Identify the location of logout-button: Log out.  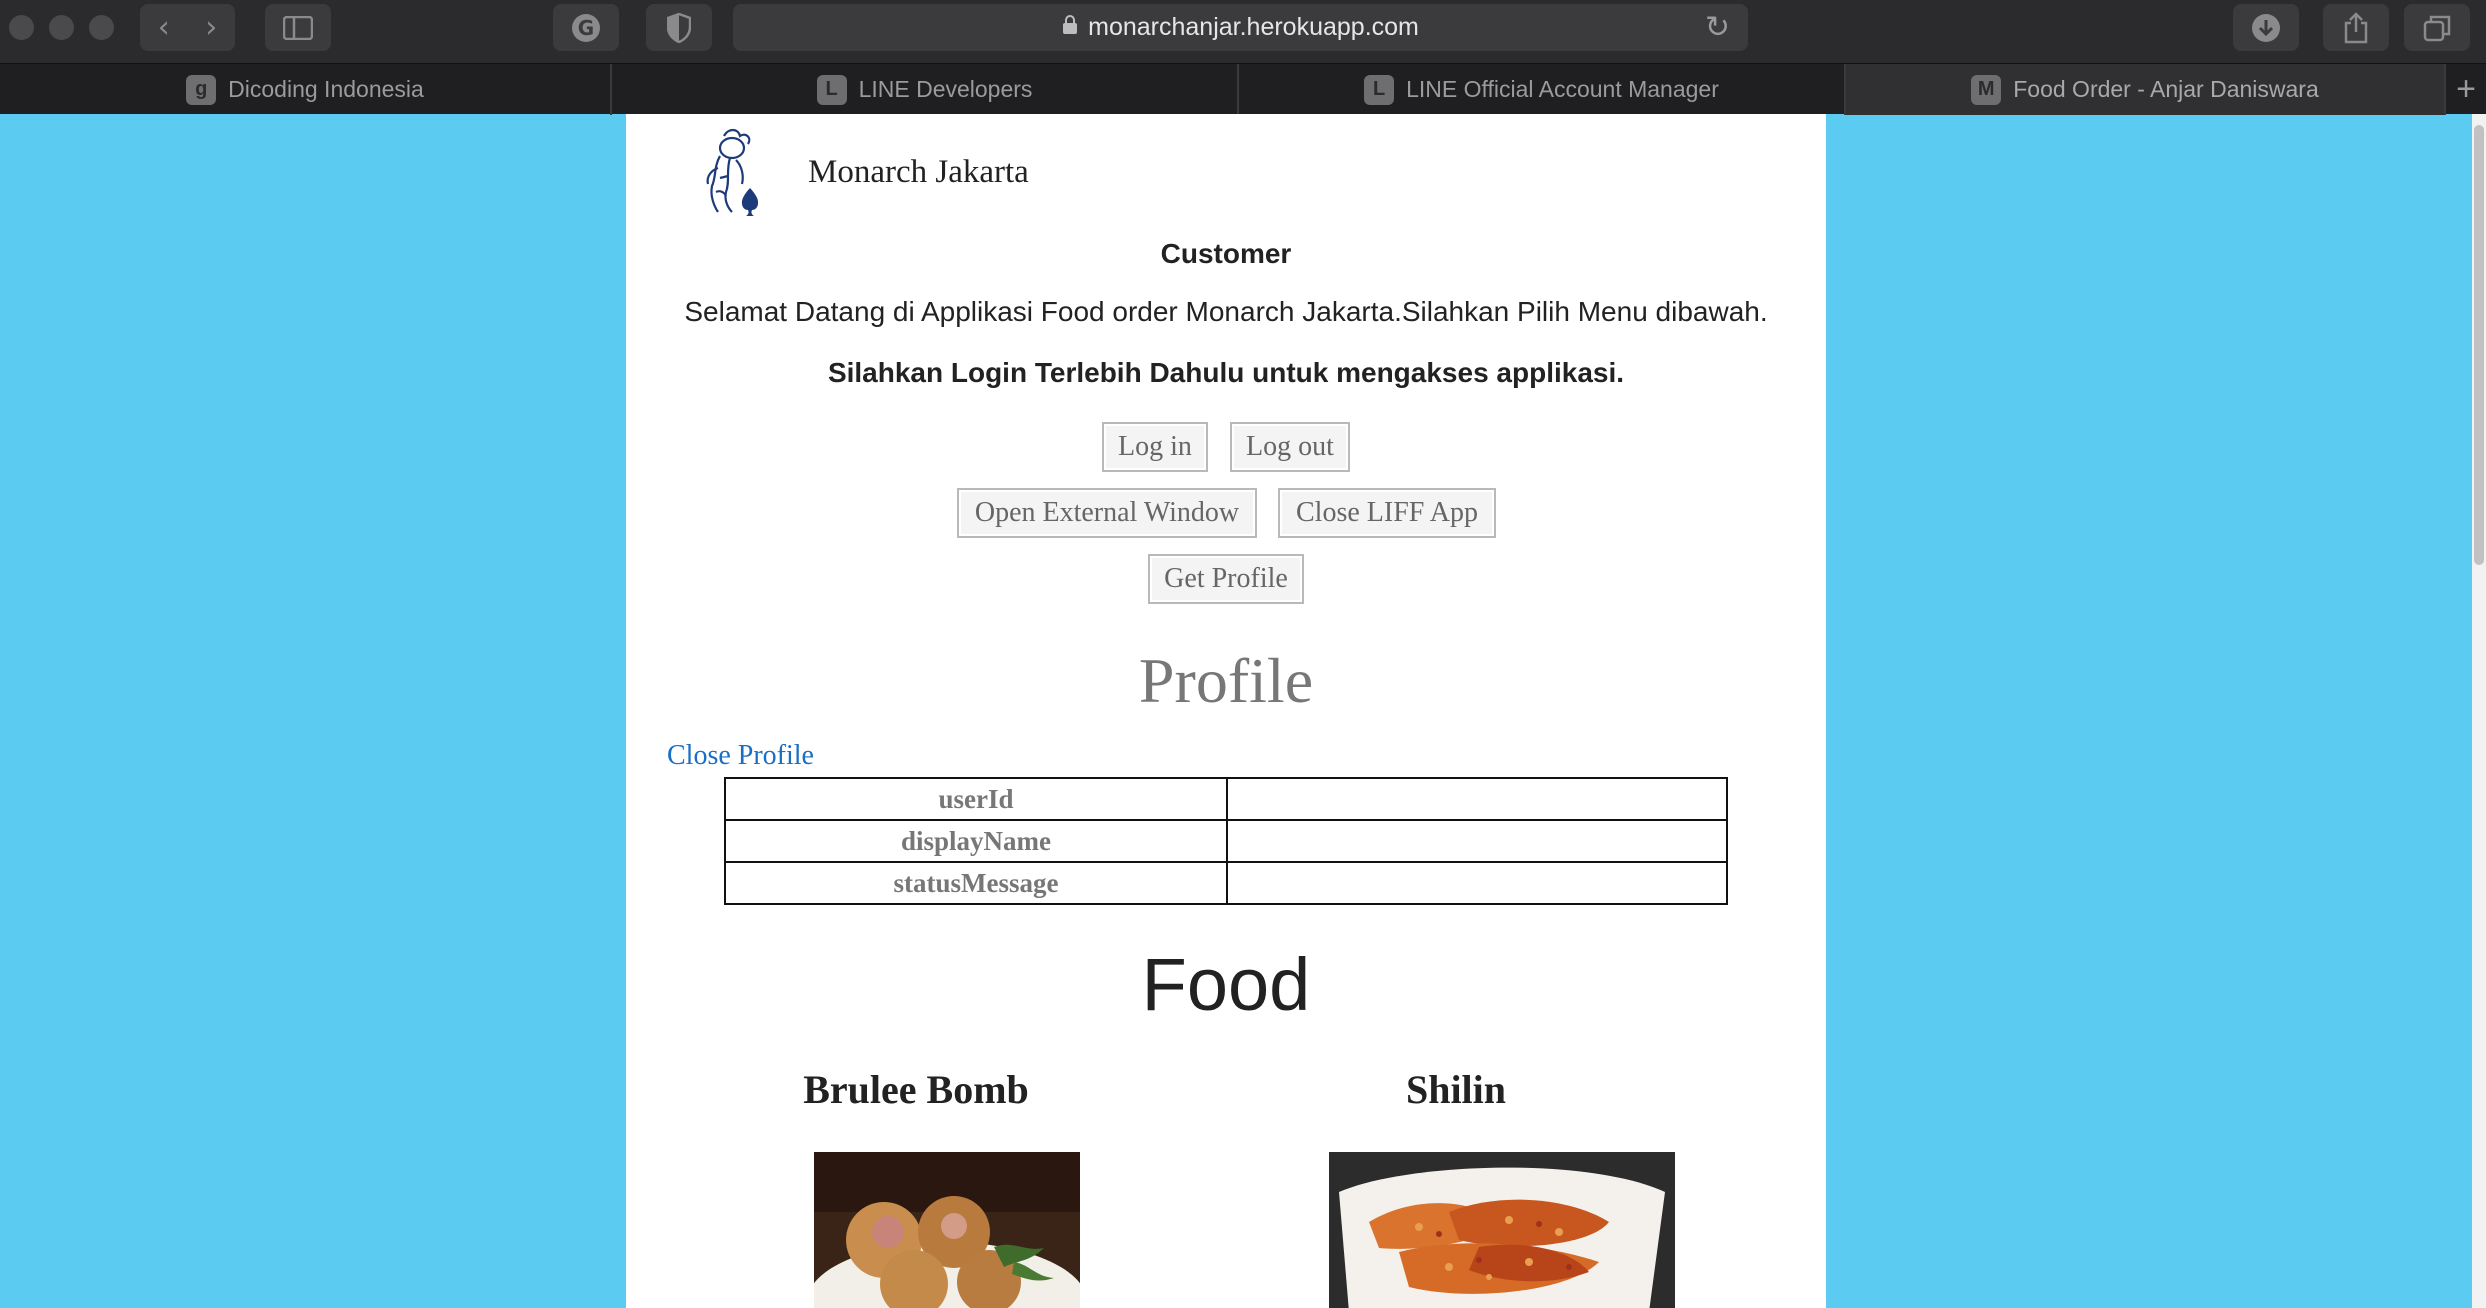
(1290, 447).